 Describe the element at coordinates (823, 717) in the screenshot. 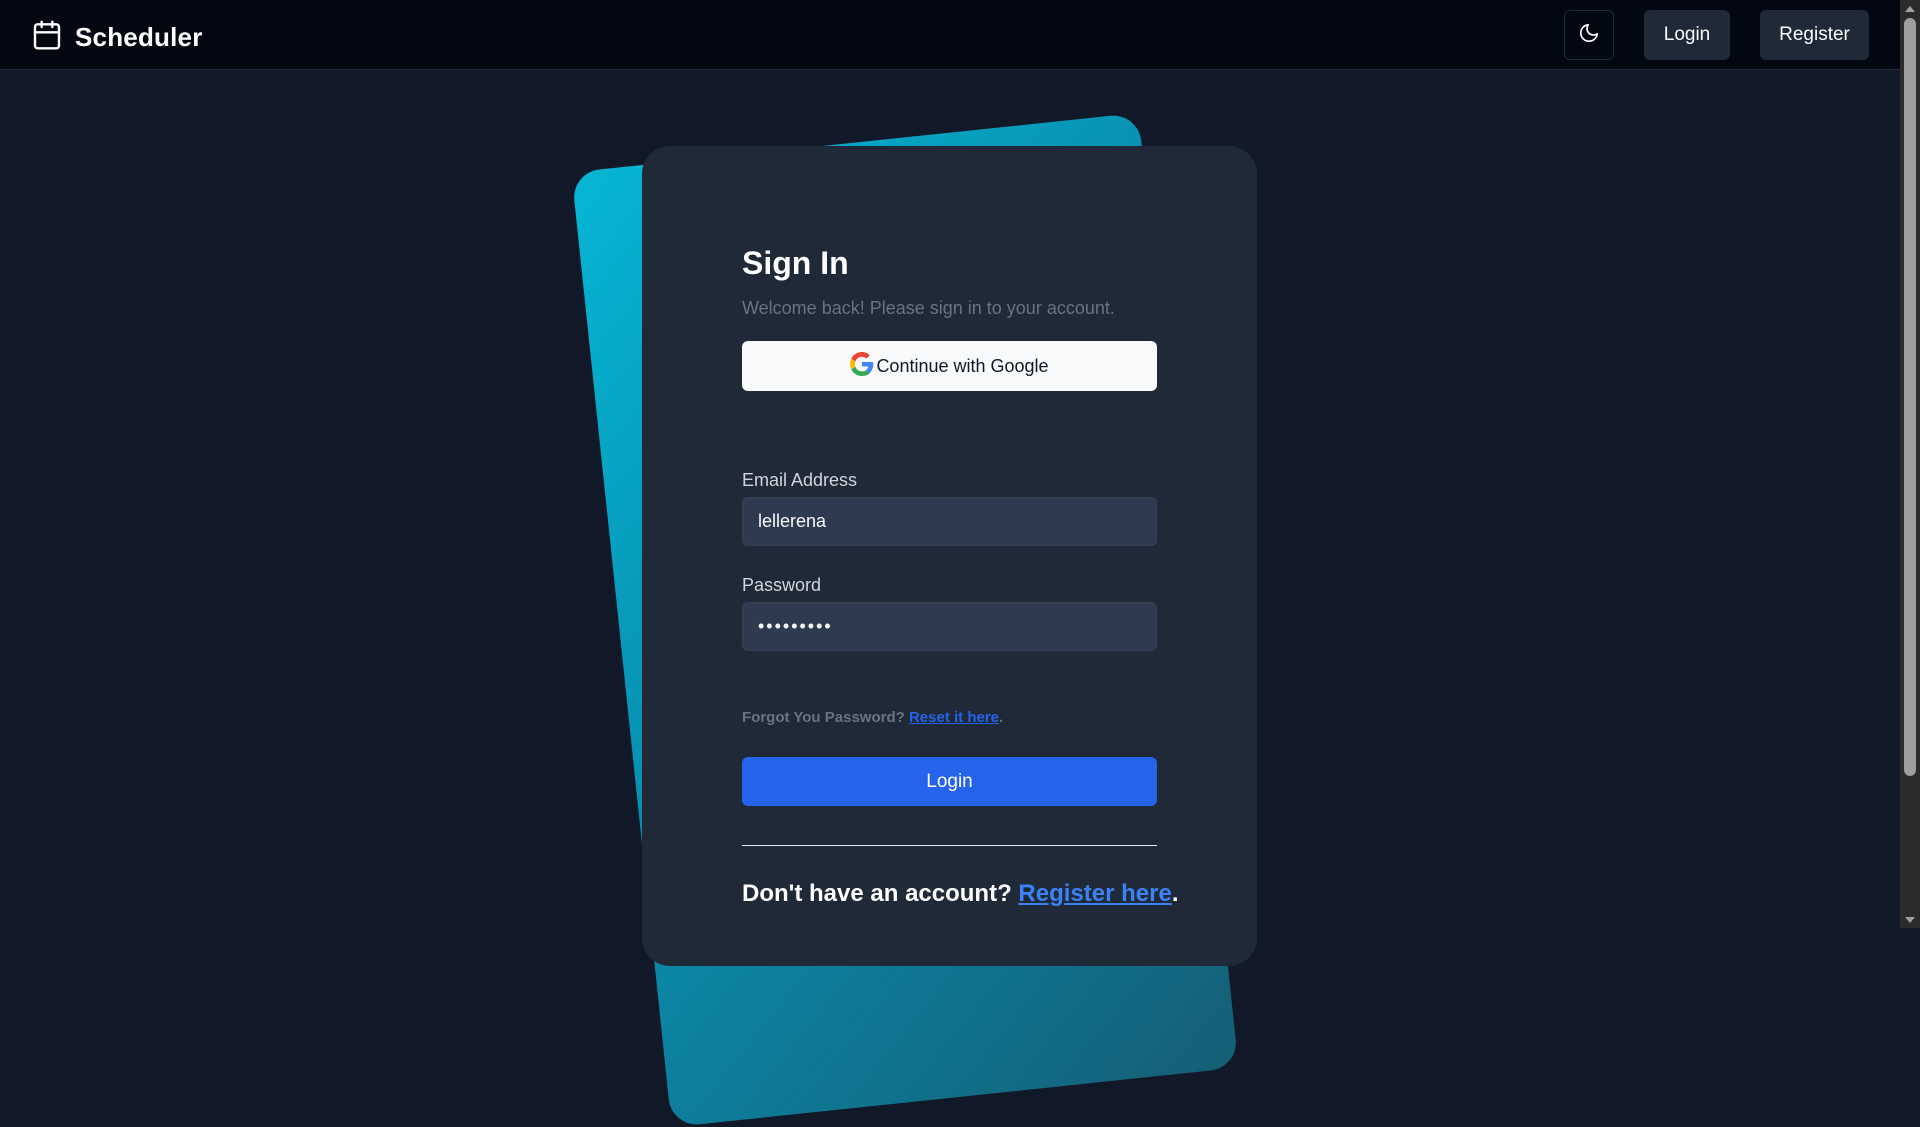

I see `forgot-password-prompt: Forgot You Password?` at that location.